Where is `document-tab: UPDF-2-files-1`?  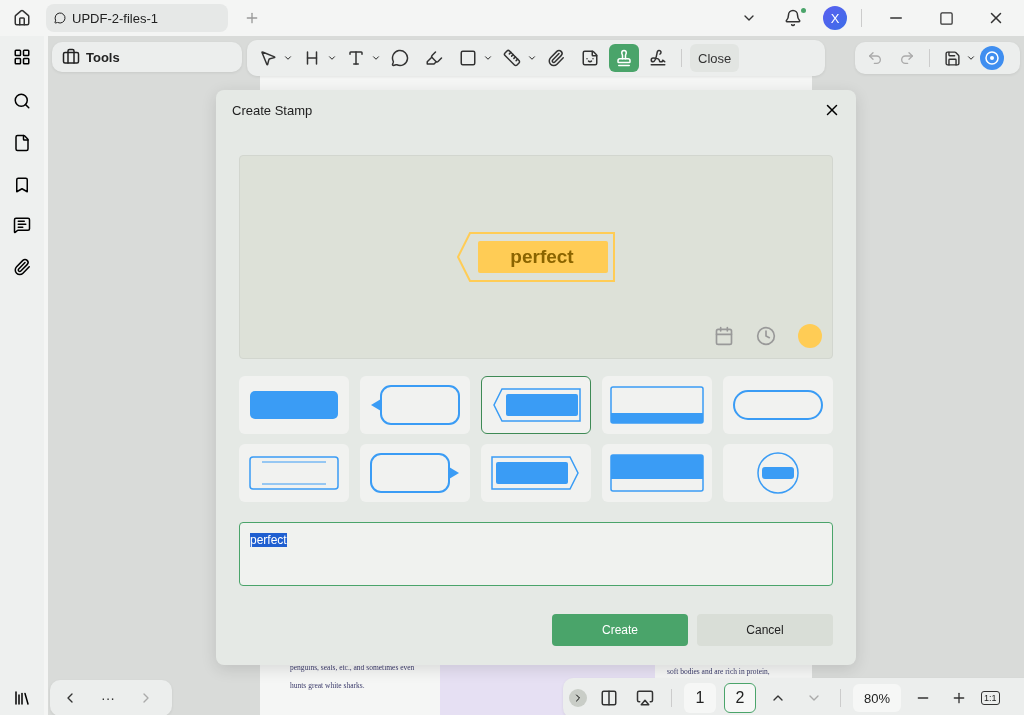
document-tab: UPDF-2-files-1 is located at coordinates (137, 18).